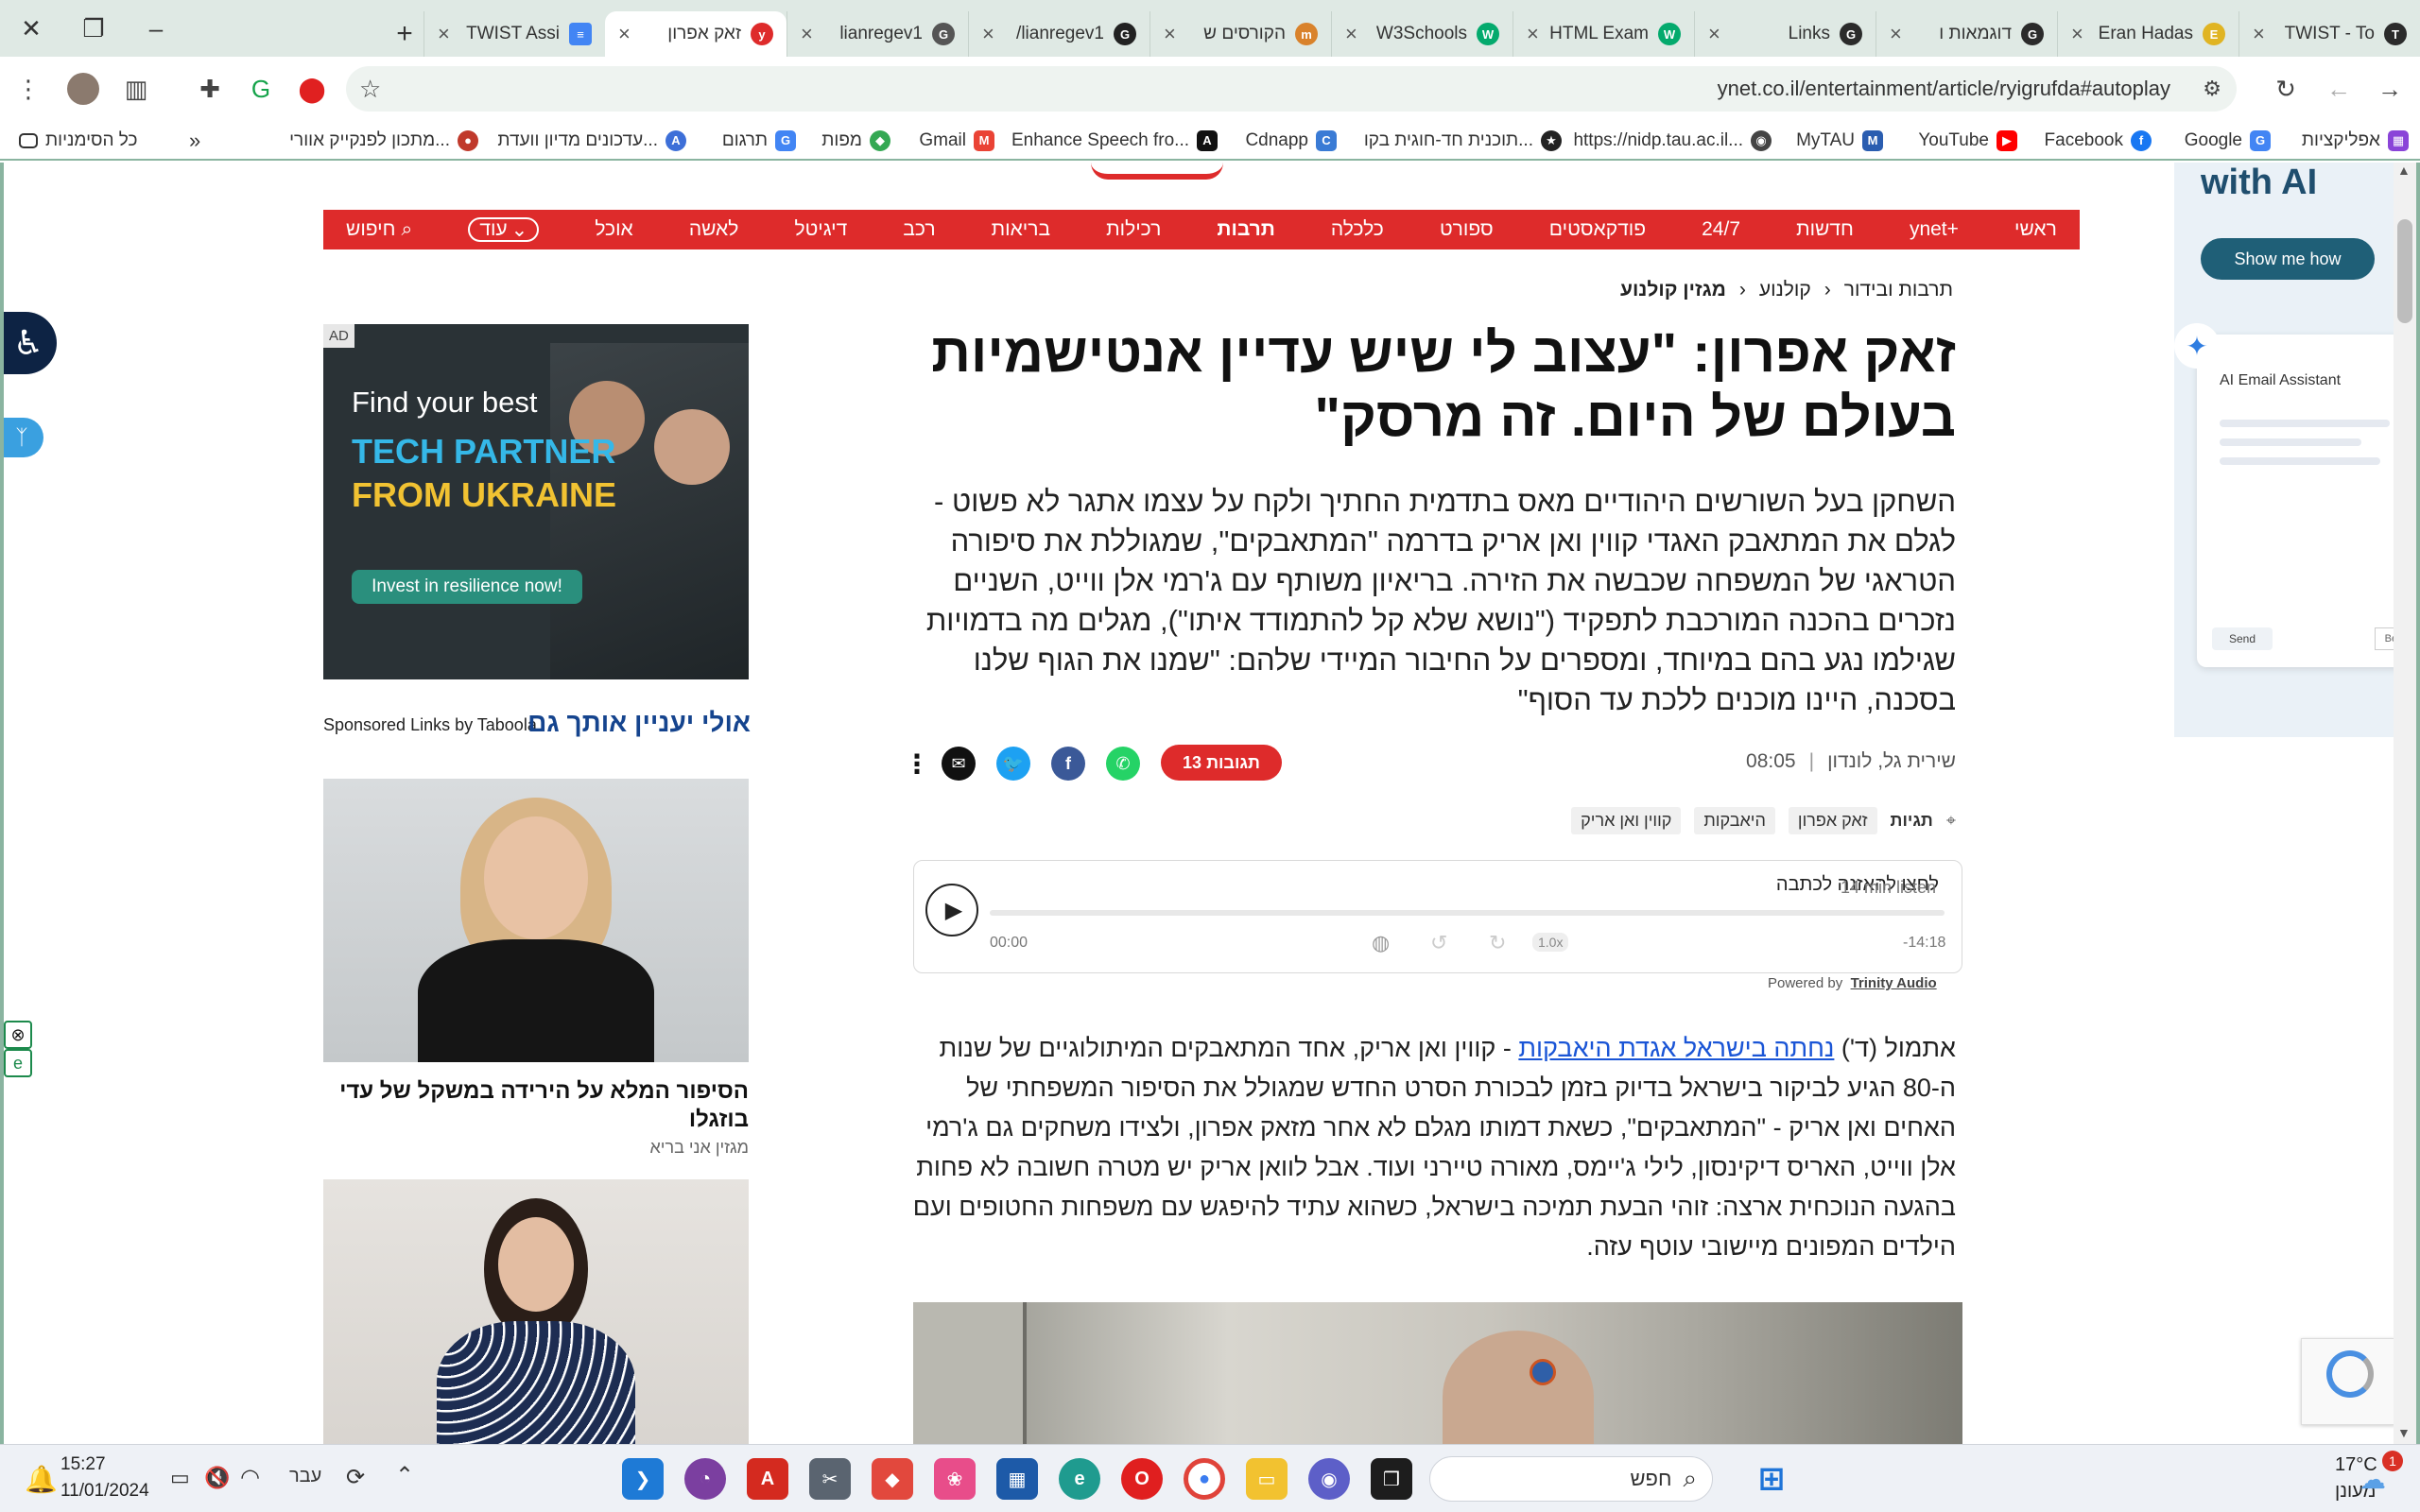 Image resolution: width=2420 pixels, height=1512 pixels. Describe the element at coordinates (1785, 290) in the screenshot. I see `breadcrumb-item: קולנוע` at that location.